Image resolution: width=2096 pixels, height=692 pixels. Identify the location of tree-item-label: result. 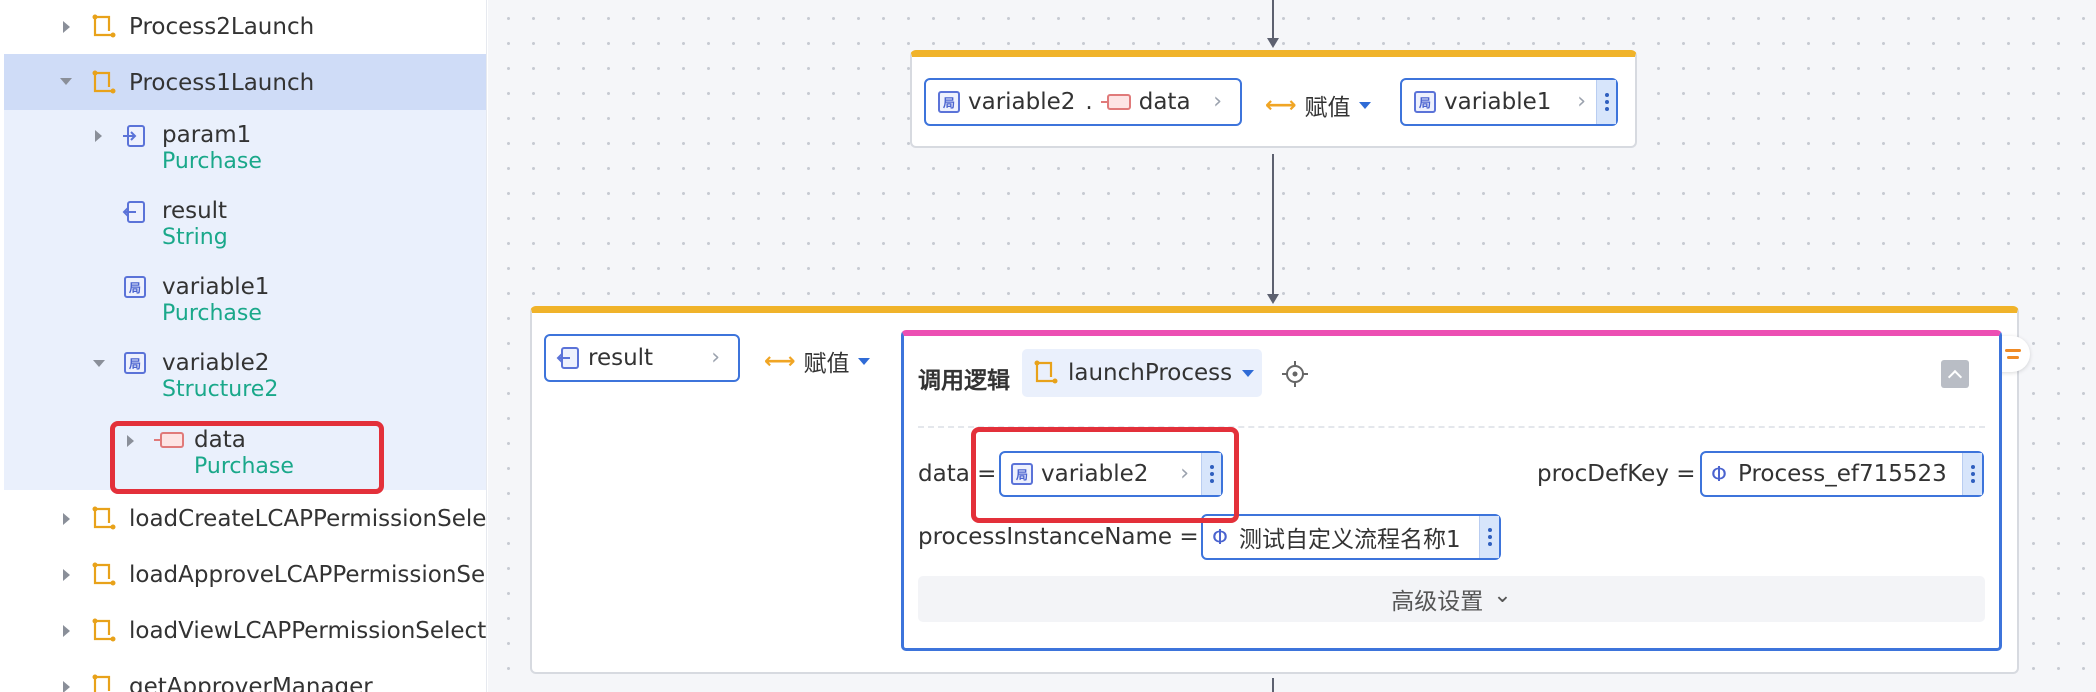
(195, 211).